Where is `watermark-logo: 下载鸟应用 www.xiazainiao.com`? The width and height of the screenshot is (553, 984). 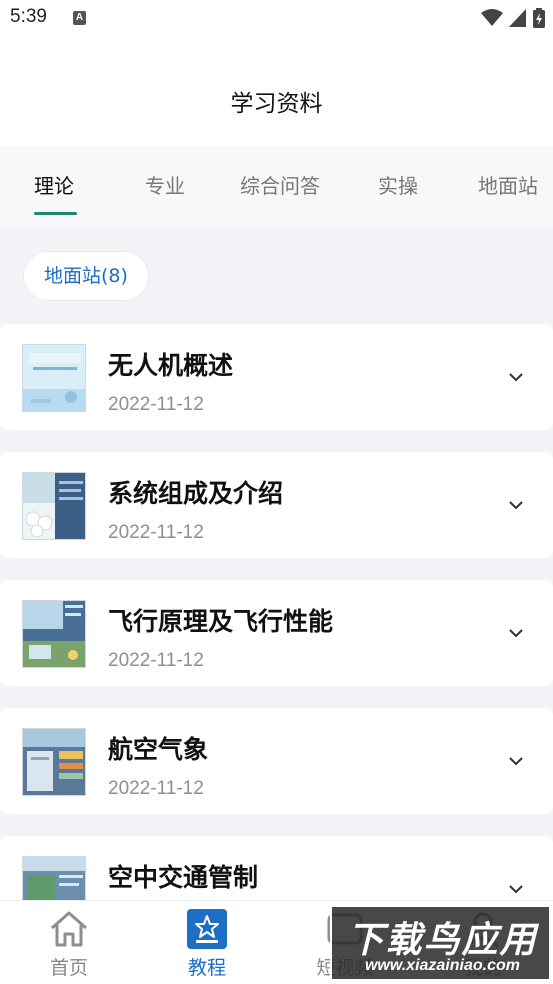
watermark-logo: 下载鸟应用 www.xiazainiao.com is located at coordinates (440, 943).